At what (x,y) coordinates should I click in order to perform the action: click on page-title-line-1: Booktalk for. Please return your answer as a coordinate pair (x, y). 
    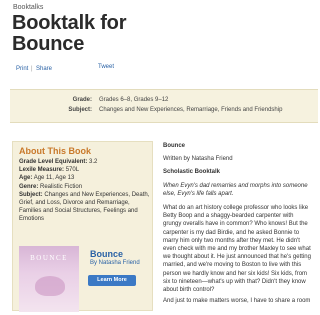
    Looking at the image, I should click on (69, 23).